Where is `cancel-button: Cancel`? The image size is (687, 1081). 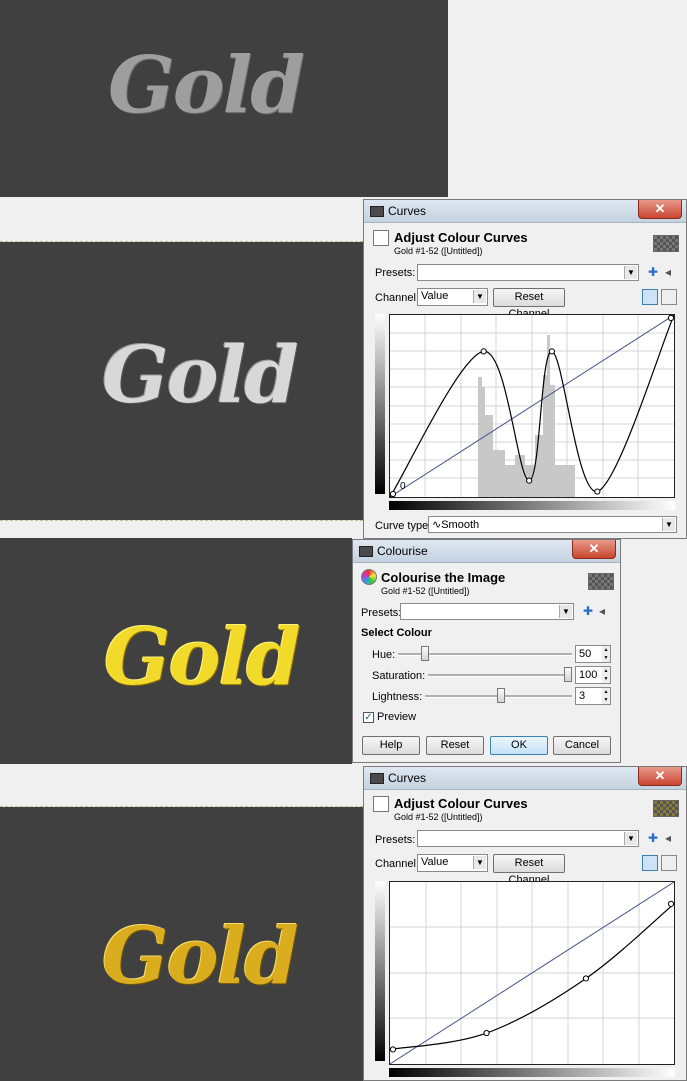
cancel-button: Cancel is located at coordinates (582, 745).